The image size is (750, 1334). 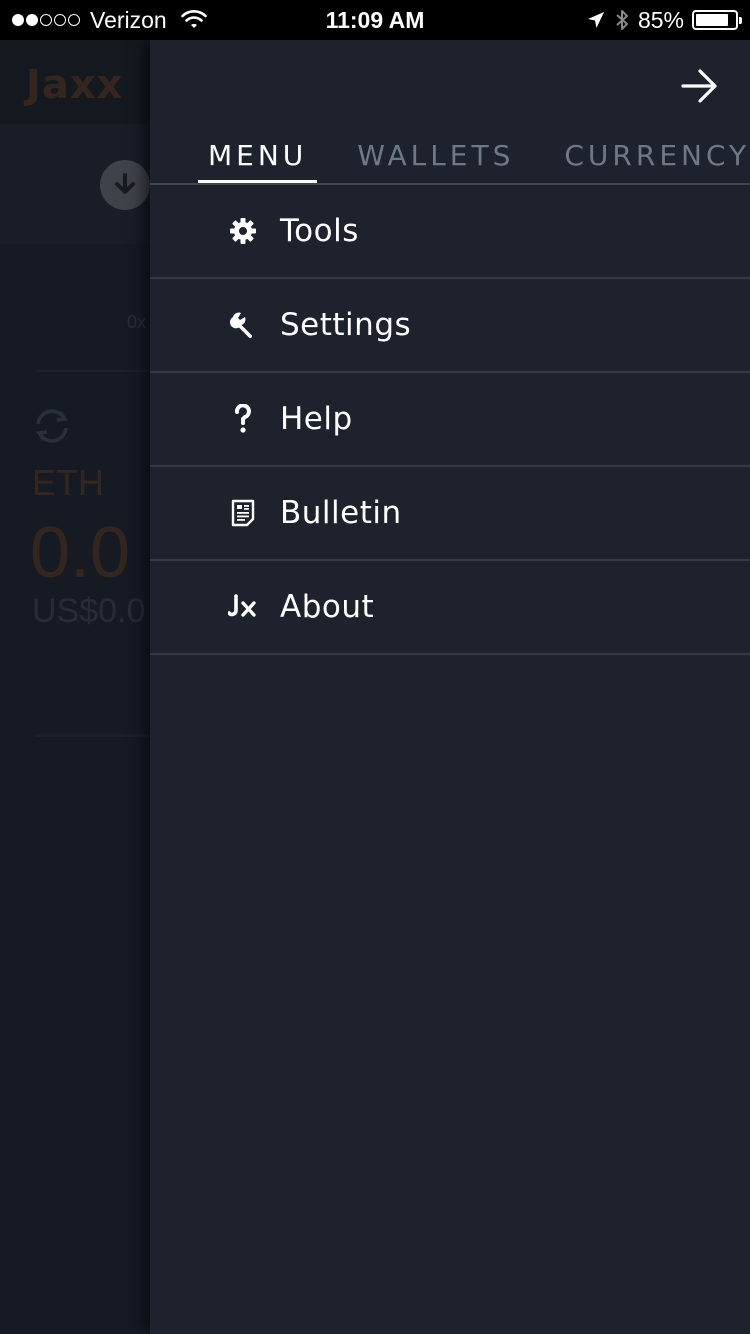 I want to click on gear-icon, so click(x=243, y=231).